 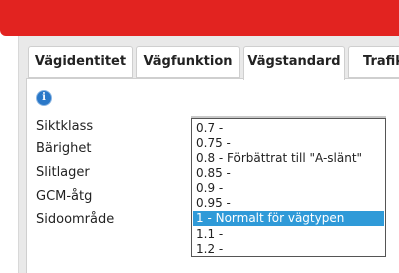 I want to click on dropdown-option: 0.95 -, so click(x=288, y=203).